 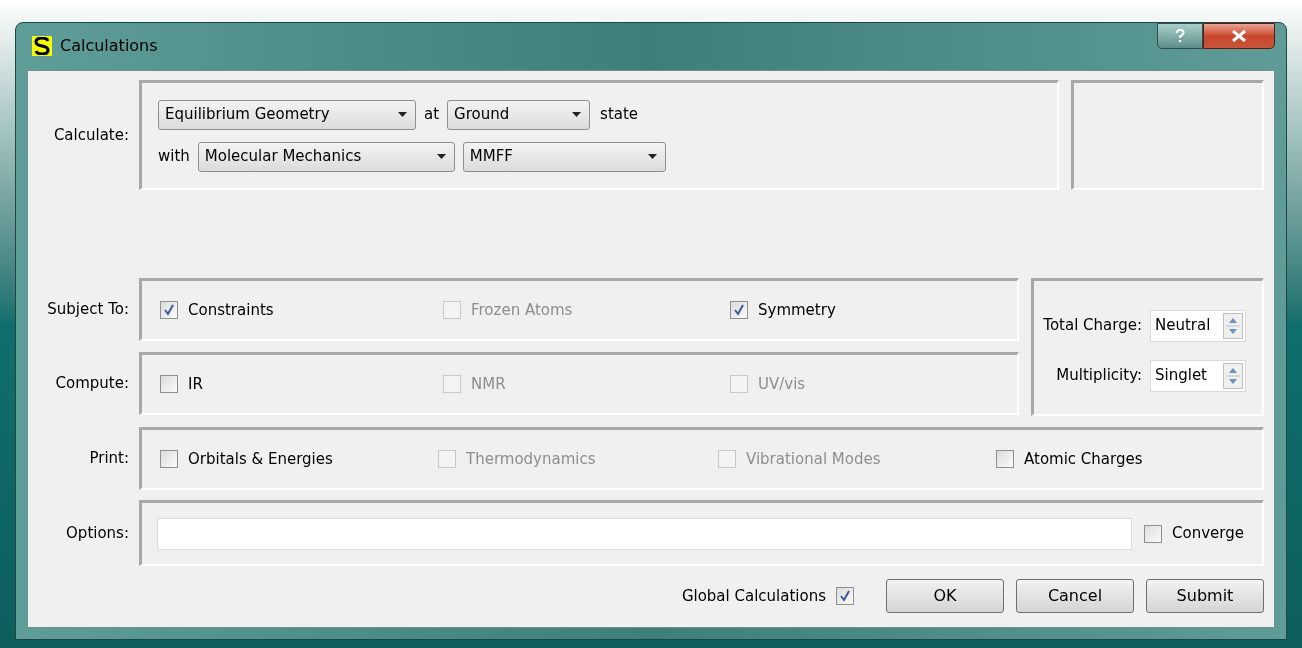 I want to click on help-button, so click(x=1180, y=36).